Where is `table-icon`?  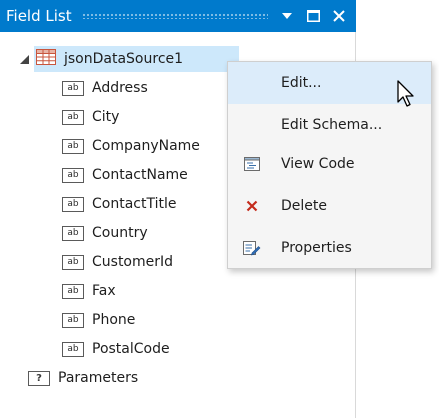
table-icon is located at coordinates (46, 59).